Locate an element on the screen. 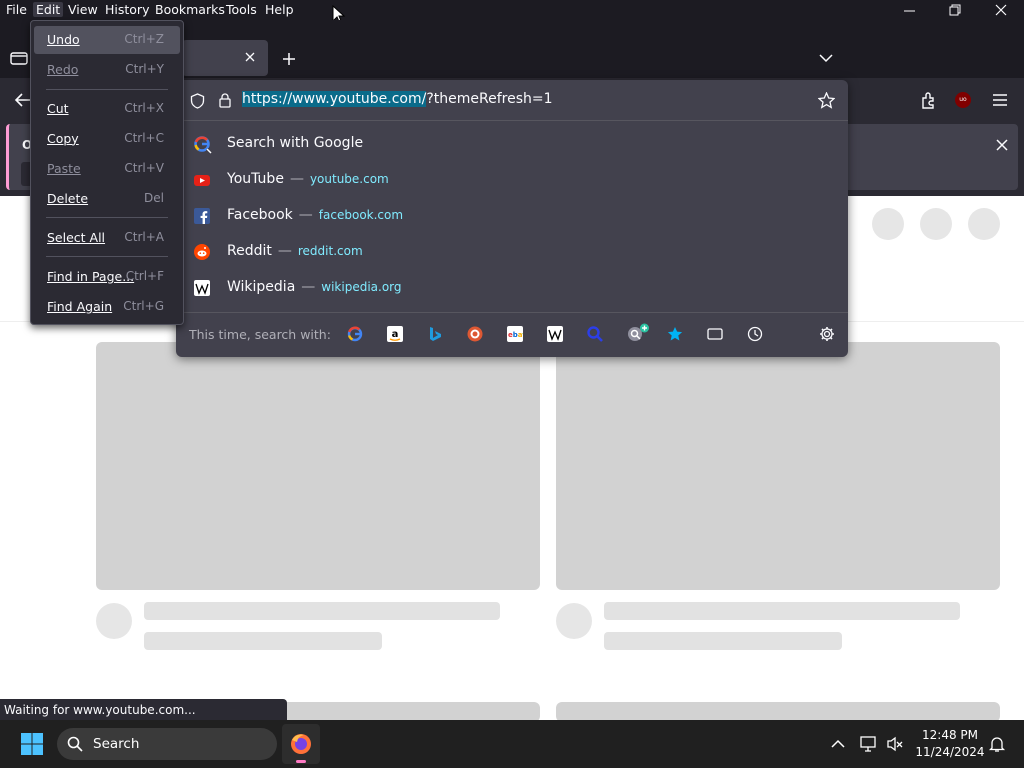  bing-engine-icon is located at coordinates (435, 334).